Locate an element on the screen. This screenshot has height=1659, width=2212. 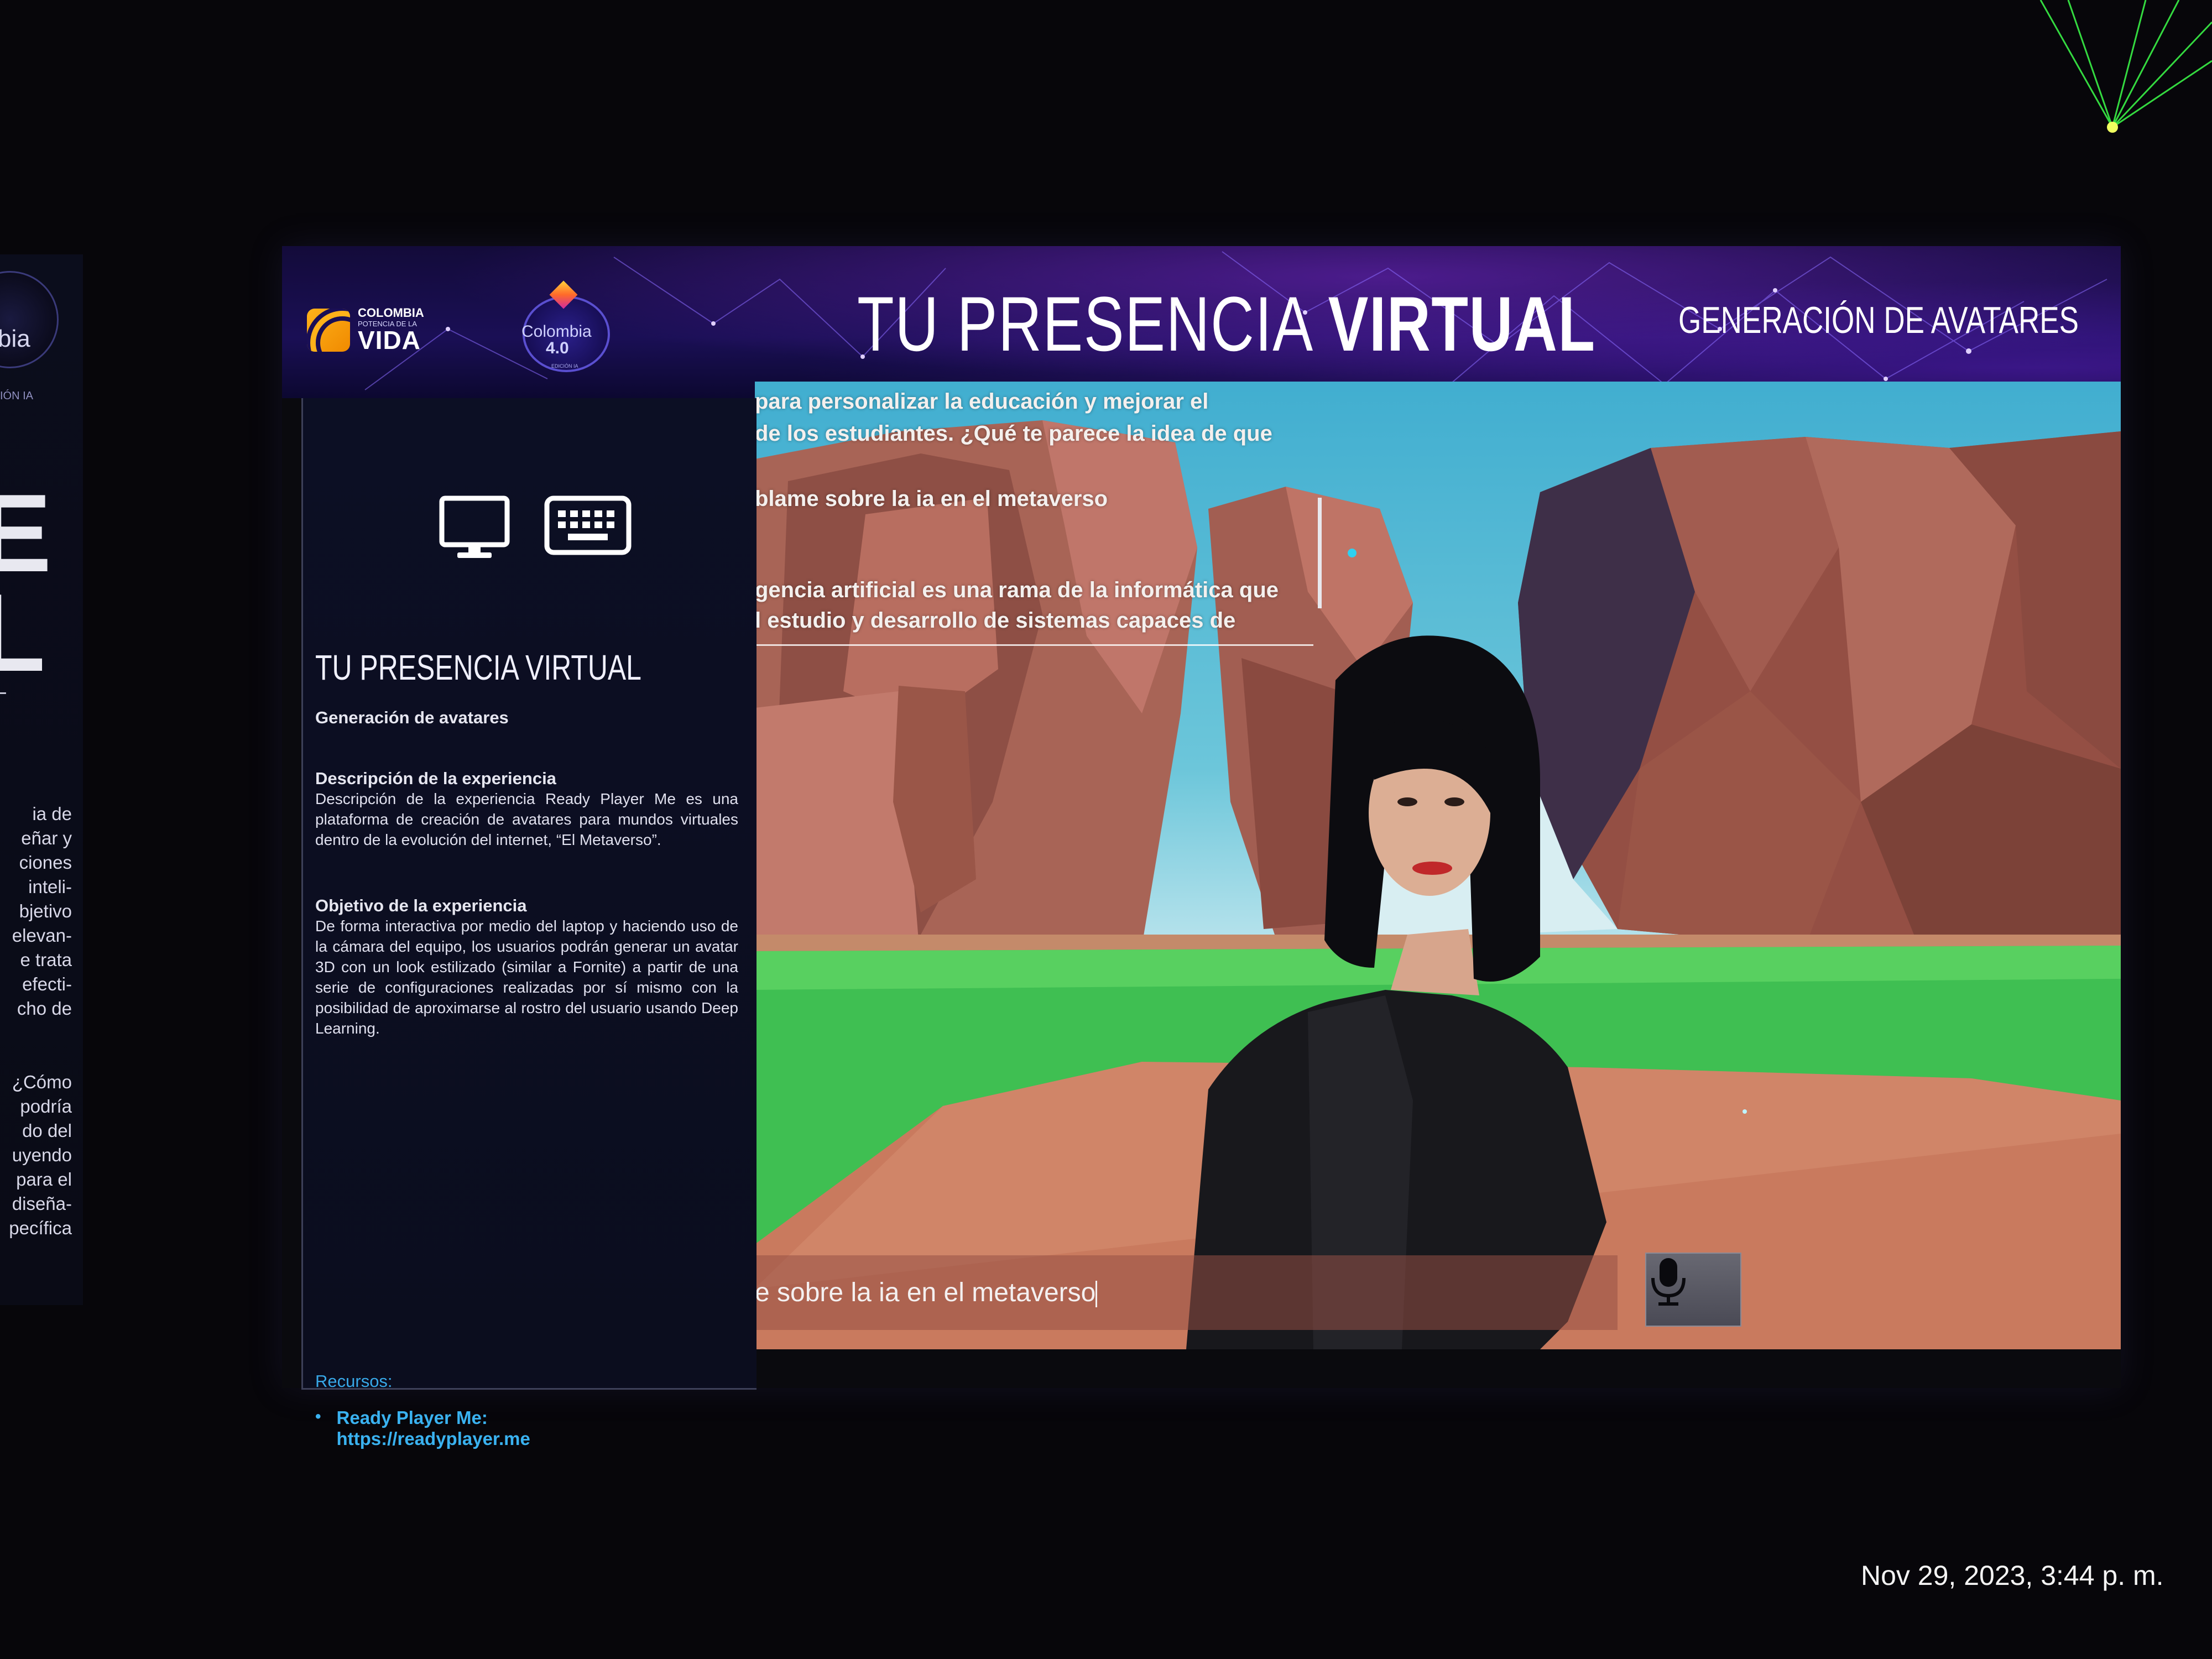
chat-divider is located at coordinates (1034, 645).